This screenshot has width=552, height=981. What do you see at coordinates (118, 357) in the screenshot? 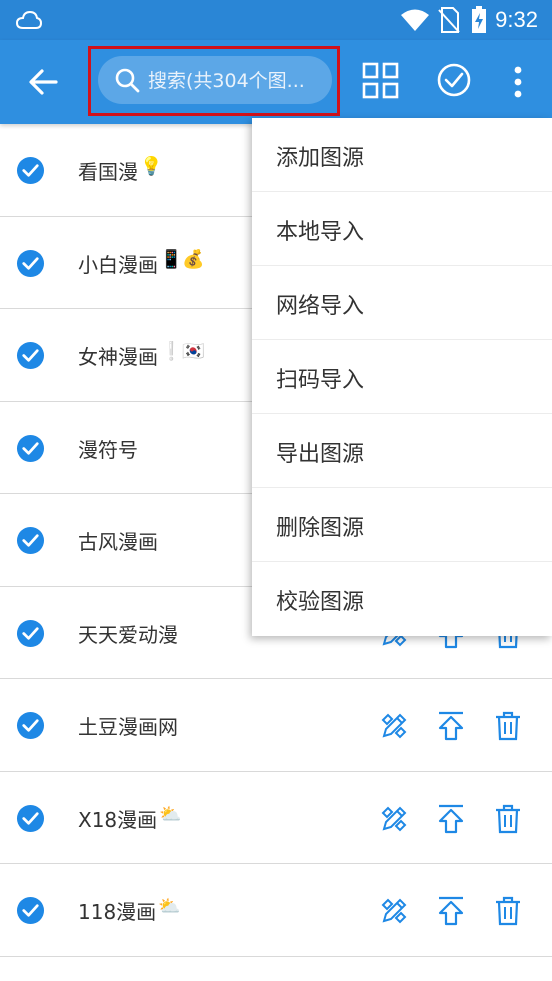
I see `source-name: 女神漫画` at bounding box center [118, 357].